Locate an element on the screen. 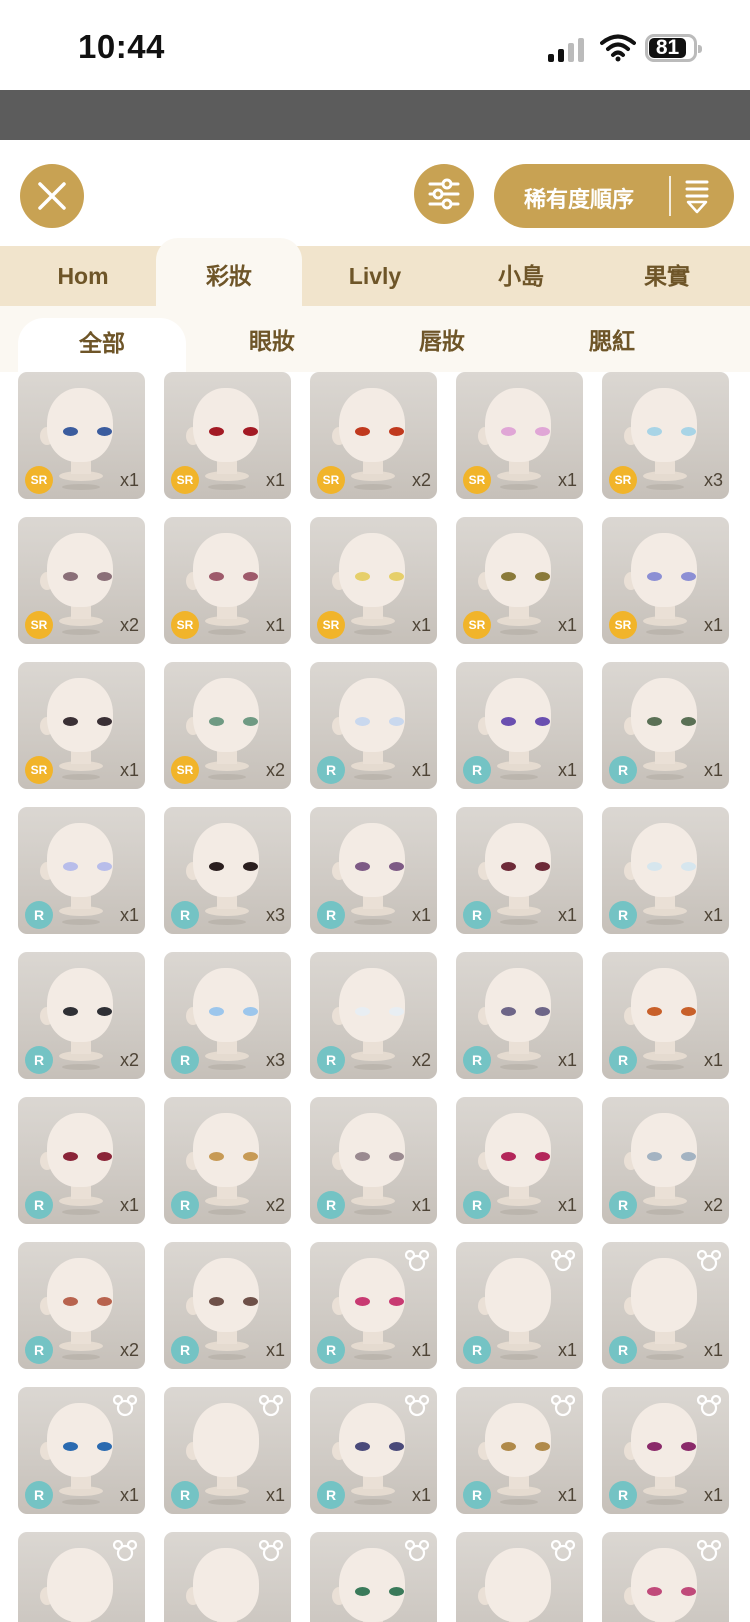 The image size is (750, 1622). subtab-all: 全部 is located at coordinates (102, 345).